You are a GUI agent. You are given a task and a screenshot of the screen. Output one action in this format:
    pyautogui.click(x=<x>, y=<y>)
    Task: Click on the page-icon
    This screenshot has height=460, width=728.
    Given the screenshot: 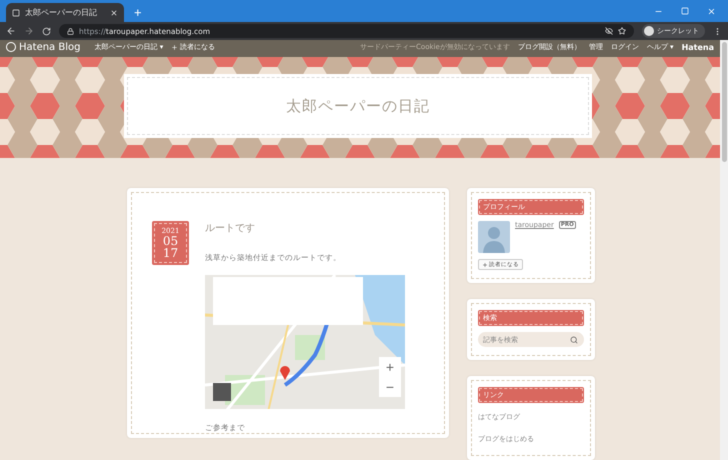 What is the action you would take?
    pyautogui.click(x=16, y=12)
    